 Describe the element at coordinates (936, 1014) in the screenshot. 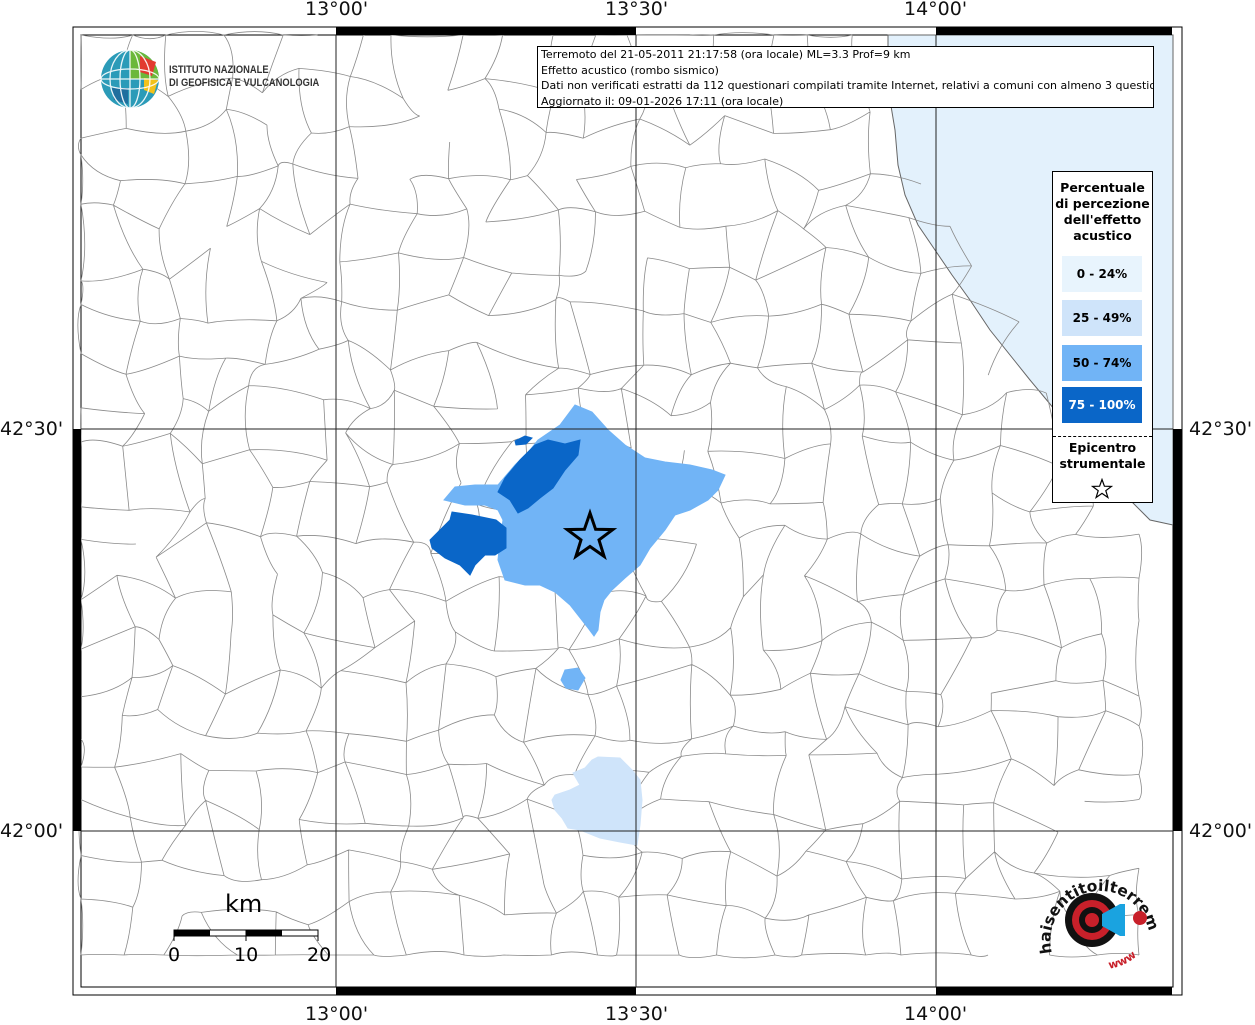

I see `lon-tick-bottom-3: 14°00'` at that location.